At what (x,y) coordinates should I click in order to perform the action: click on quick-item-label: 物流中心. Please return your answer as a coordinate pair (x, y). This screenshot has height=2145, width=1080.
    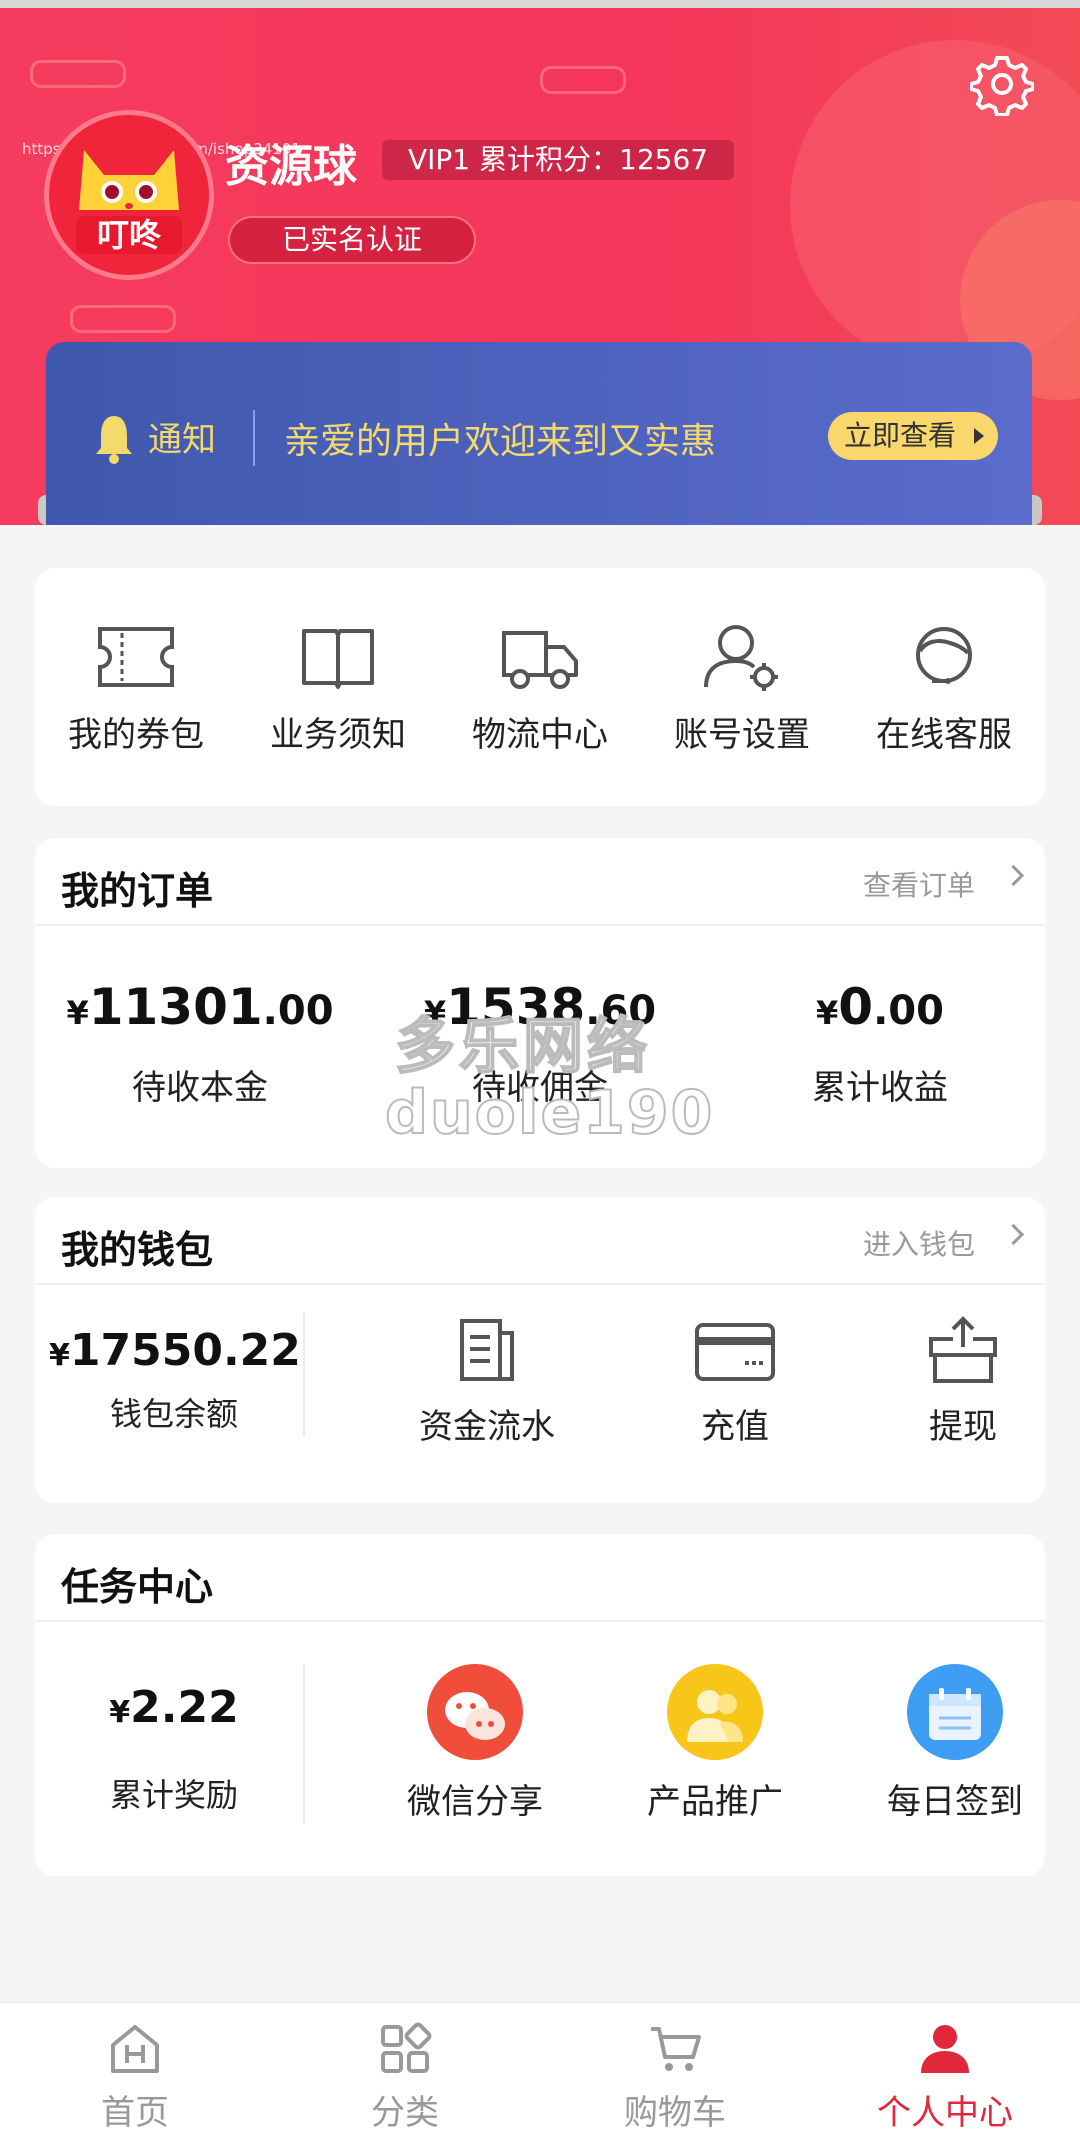
    Looking at the image, I should click on (540, 734).